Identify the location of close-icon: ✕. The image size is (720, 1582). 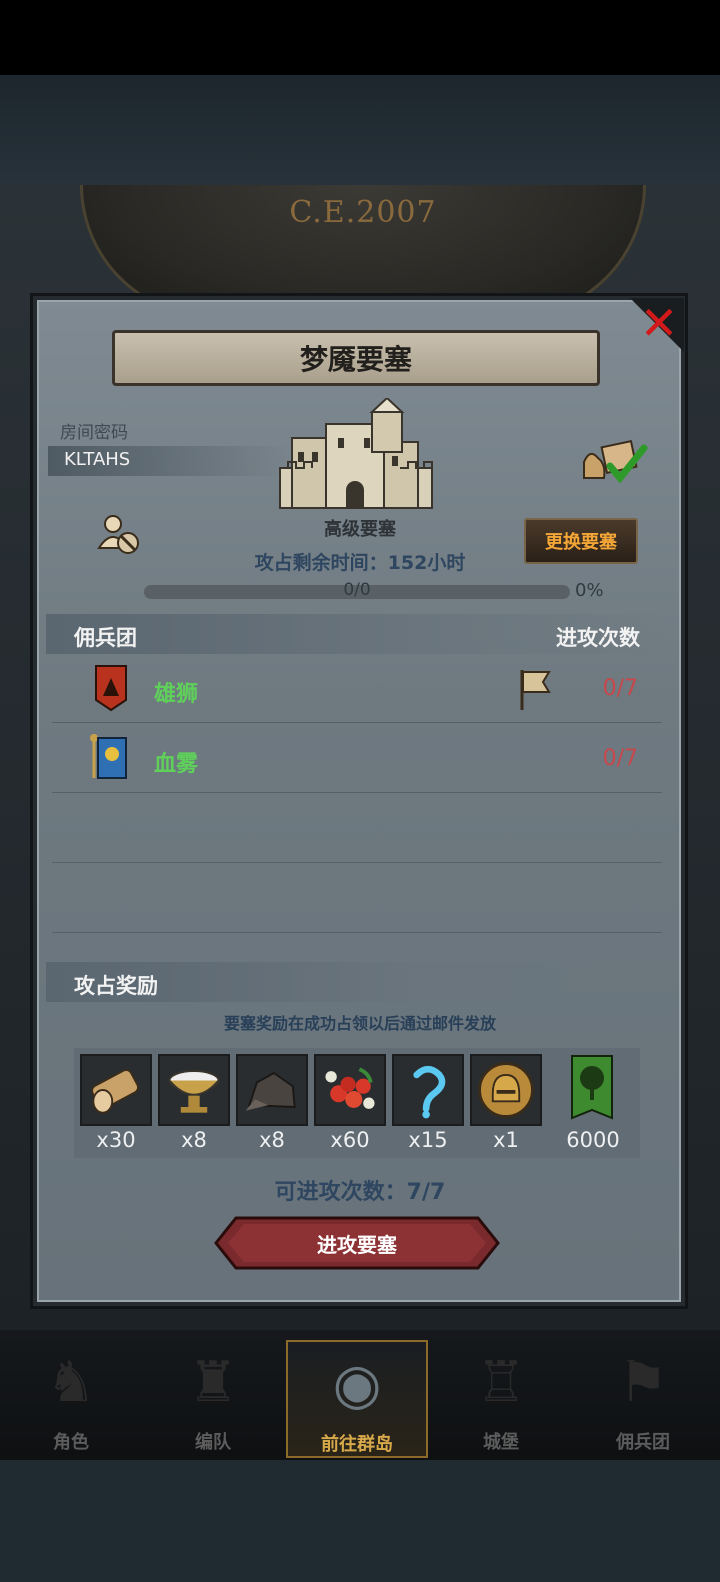
(659, 323).